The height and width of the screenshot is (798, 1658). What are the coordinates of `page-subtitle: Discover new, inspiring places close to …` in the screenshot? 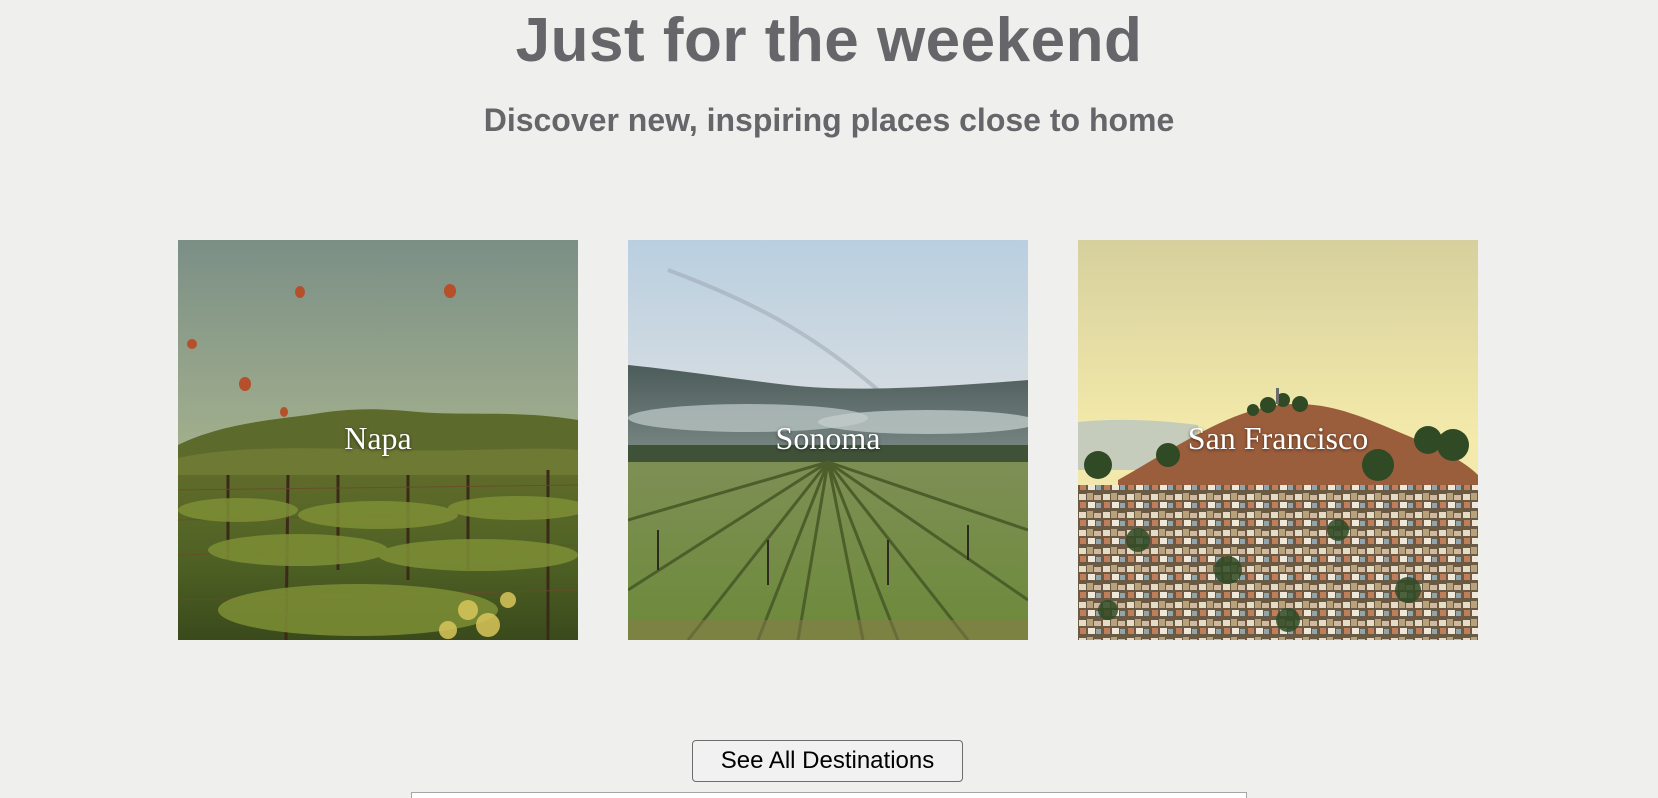 It's located at (829, 120).